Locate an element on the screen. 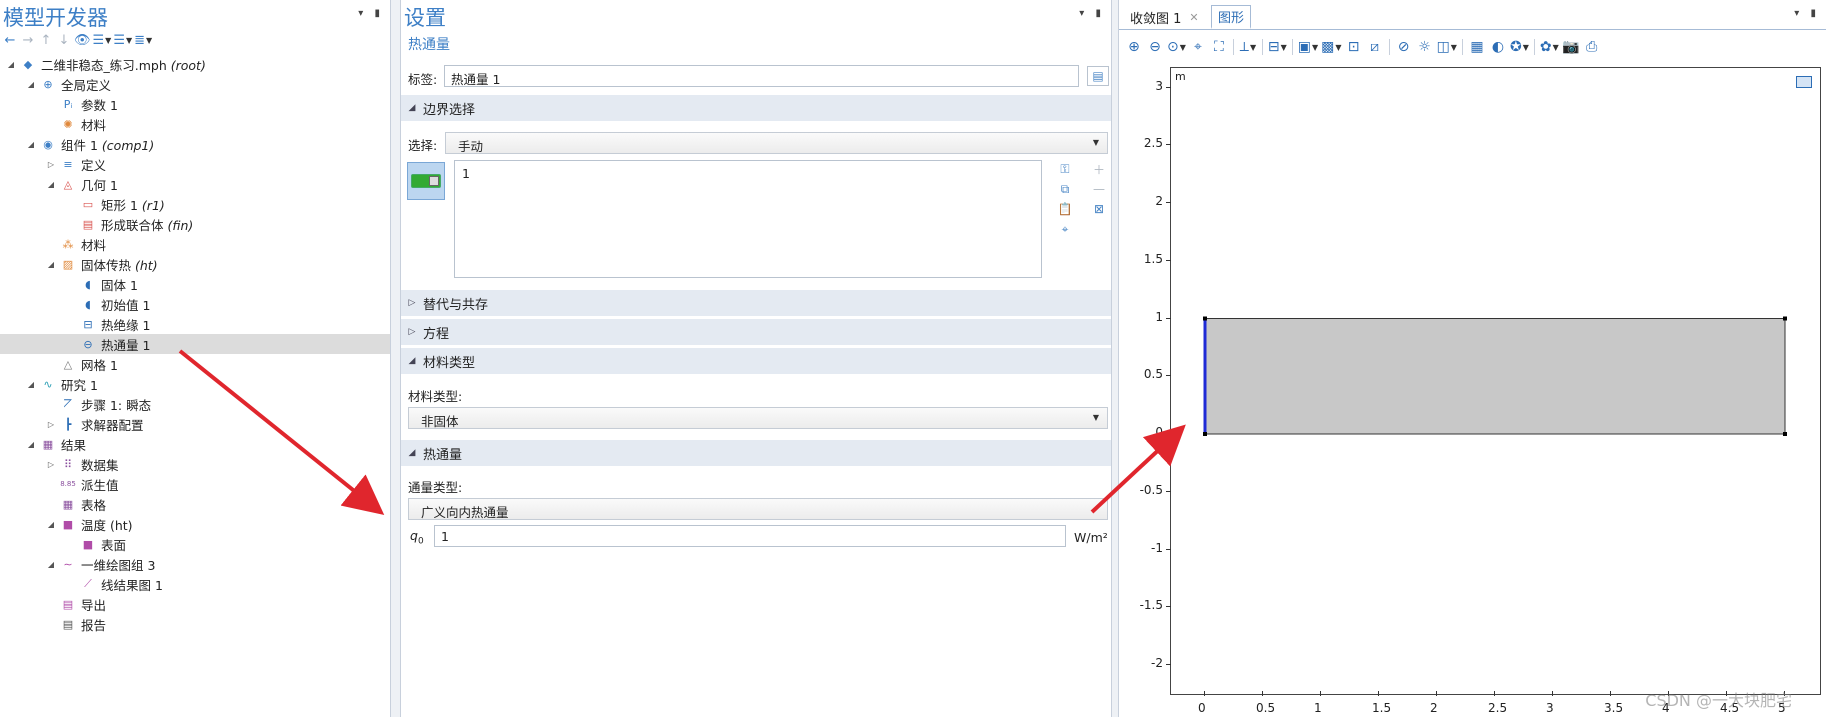 The height and width of the screenshot is (717, 1826). add-to-selection-icon: ⚿ is located at coordinates (1065, 169).